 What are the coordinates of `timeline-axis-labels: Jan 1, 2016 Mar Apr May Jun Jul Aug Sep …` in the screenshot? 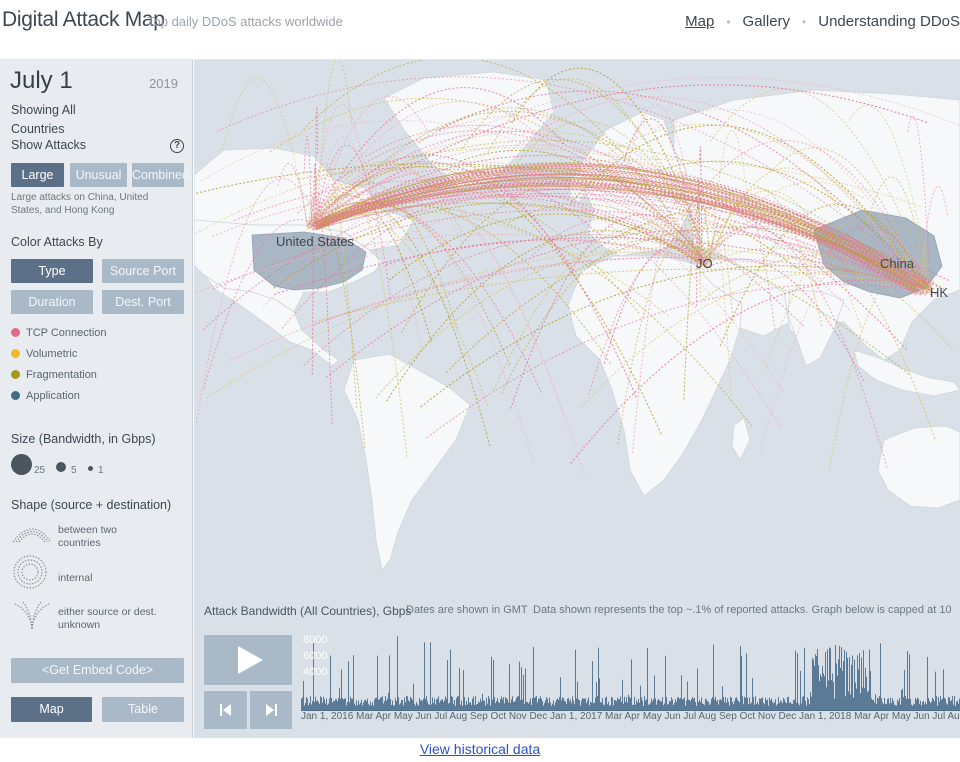 It's located at (630, 716).